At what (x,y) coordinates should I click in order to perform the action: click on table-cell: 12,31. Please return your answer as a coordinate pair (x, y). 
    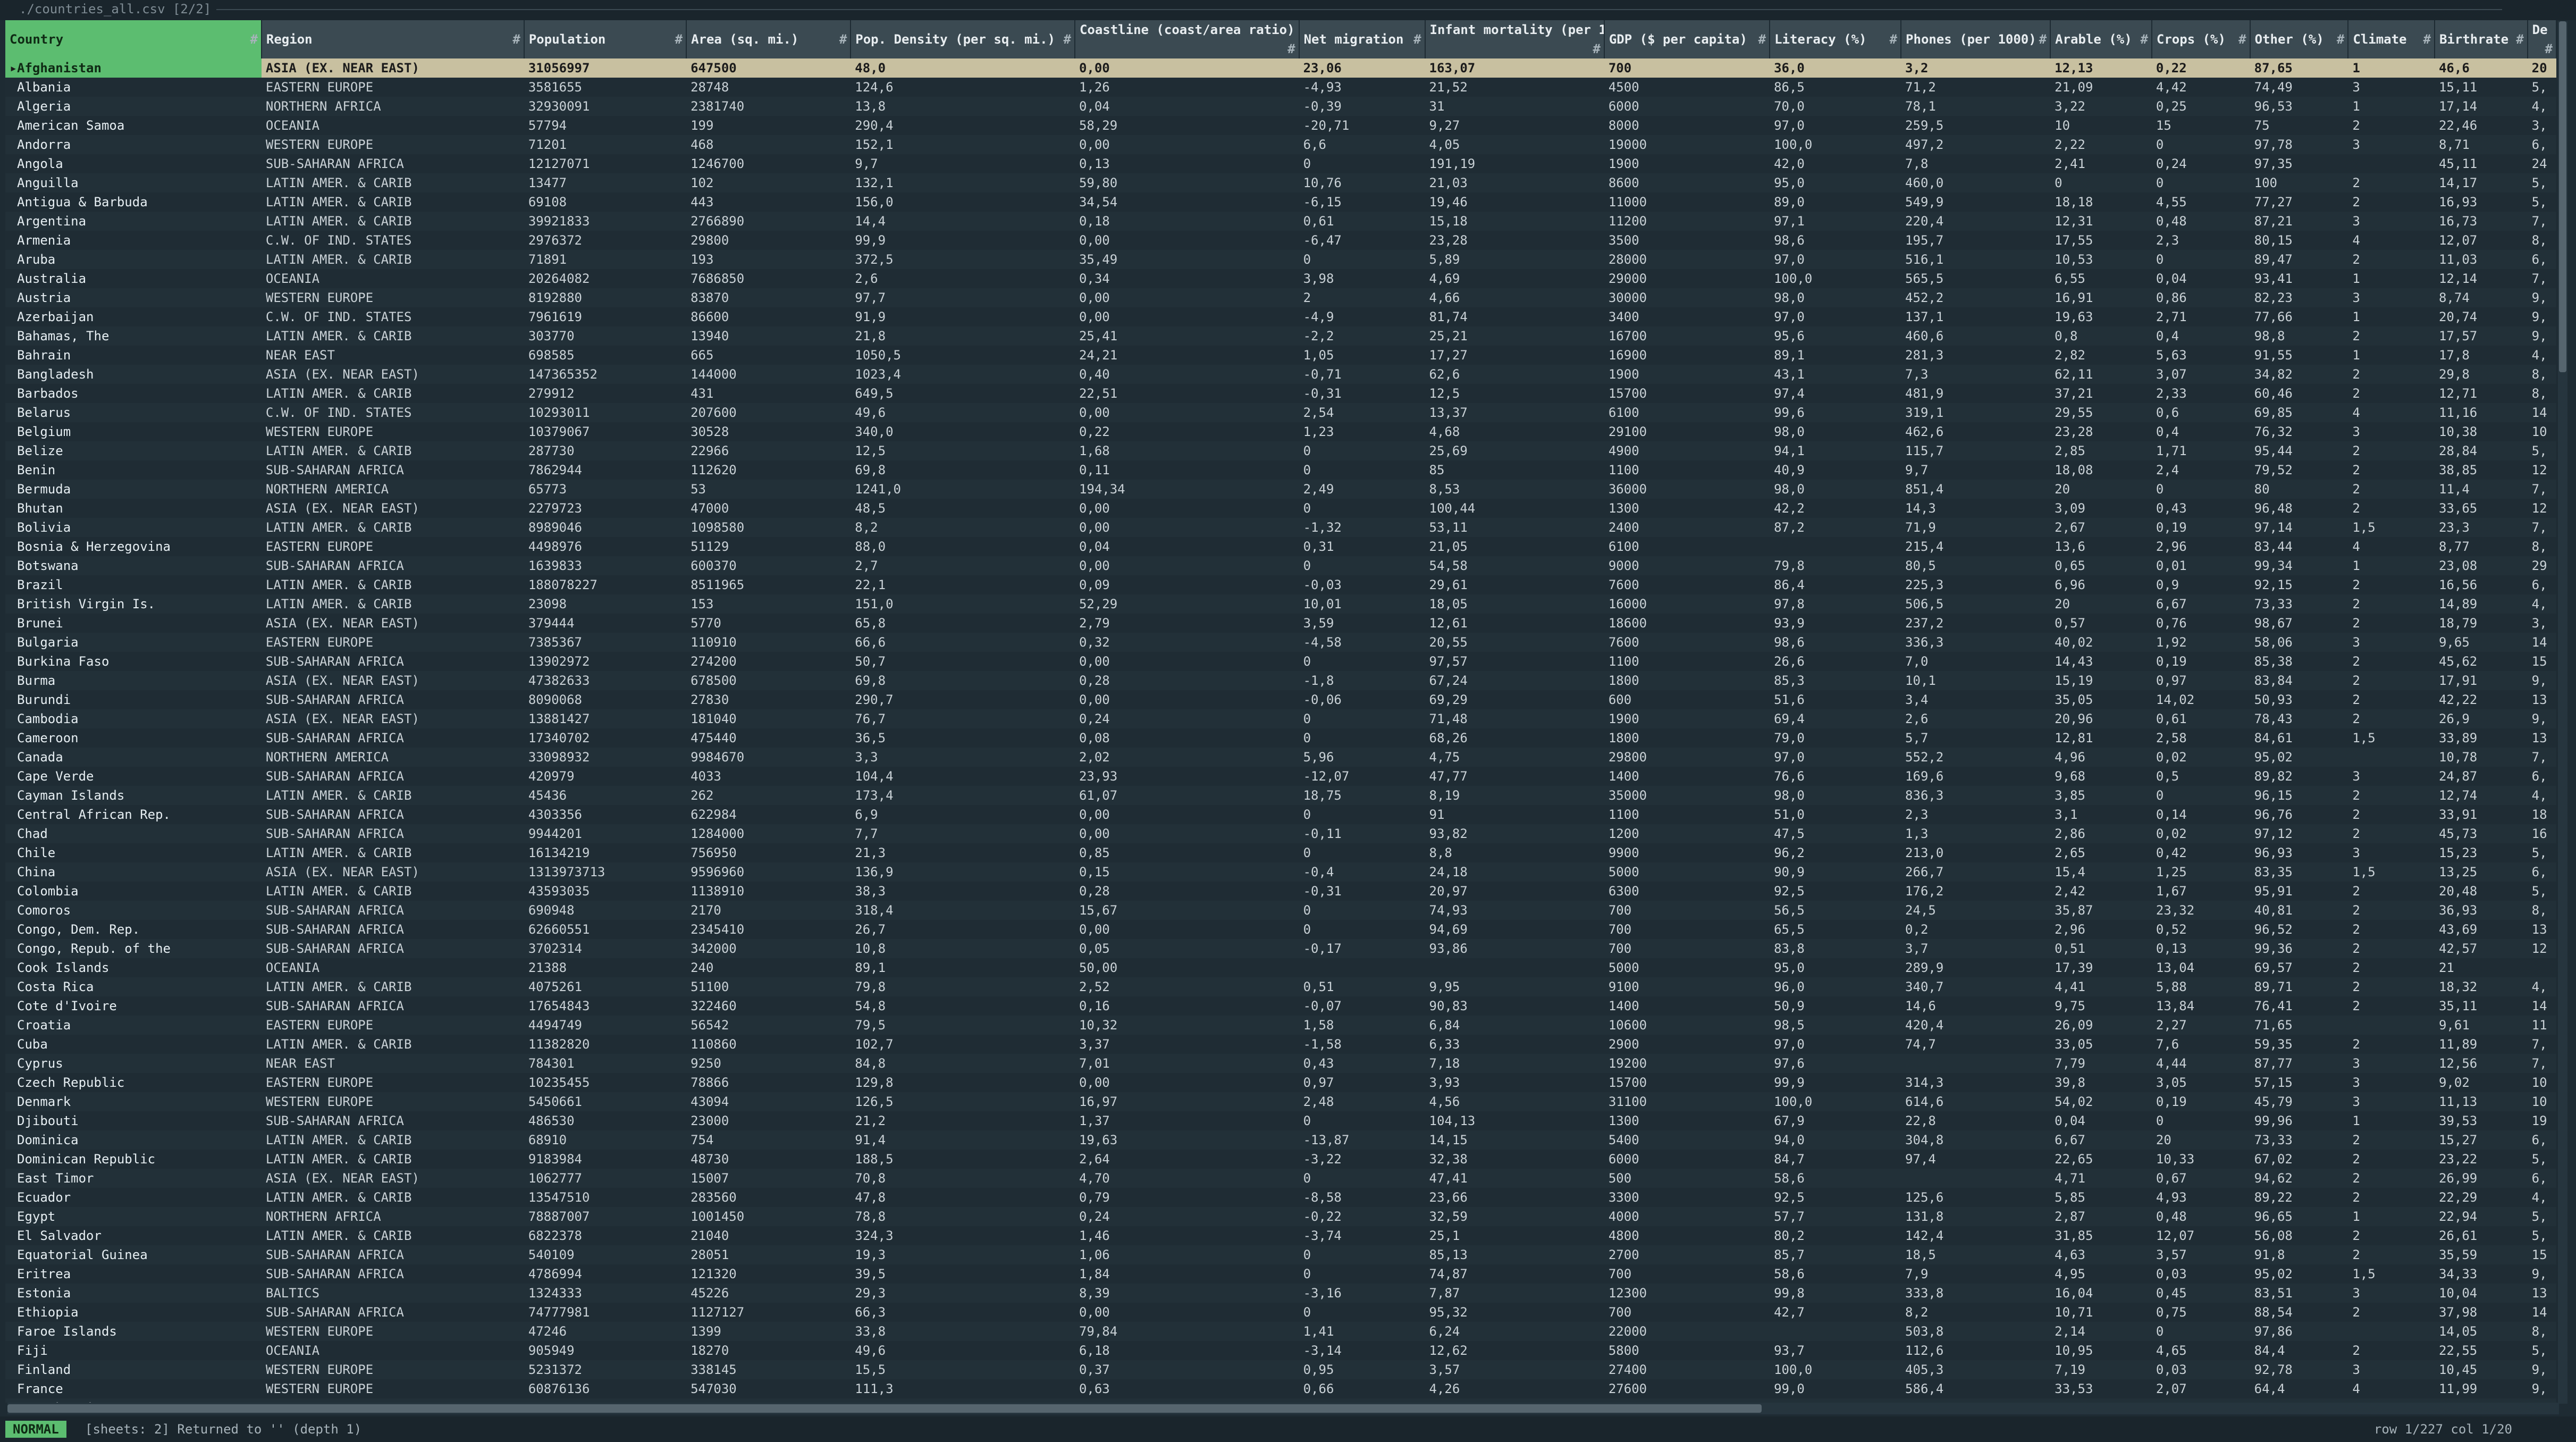
    Looking at the image, I should click on (2101, 221).